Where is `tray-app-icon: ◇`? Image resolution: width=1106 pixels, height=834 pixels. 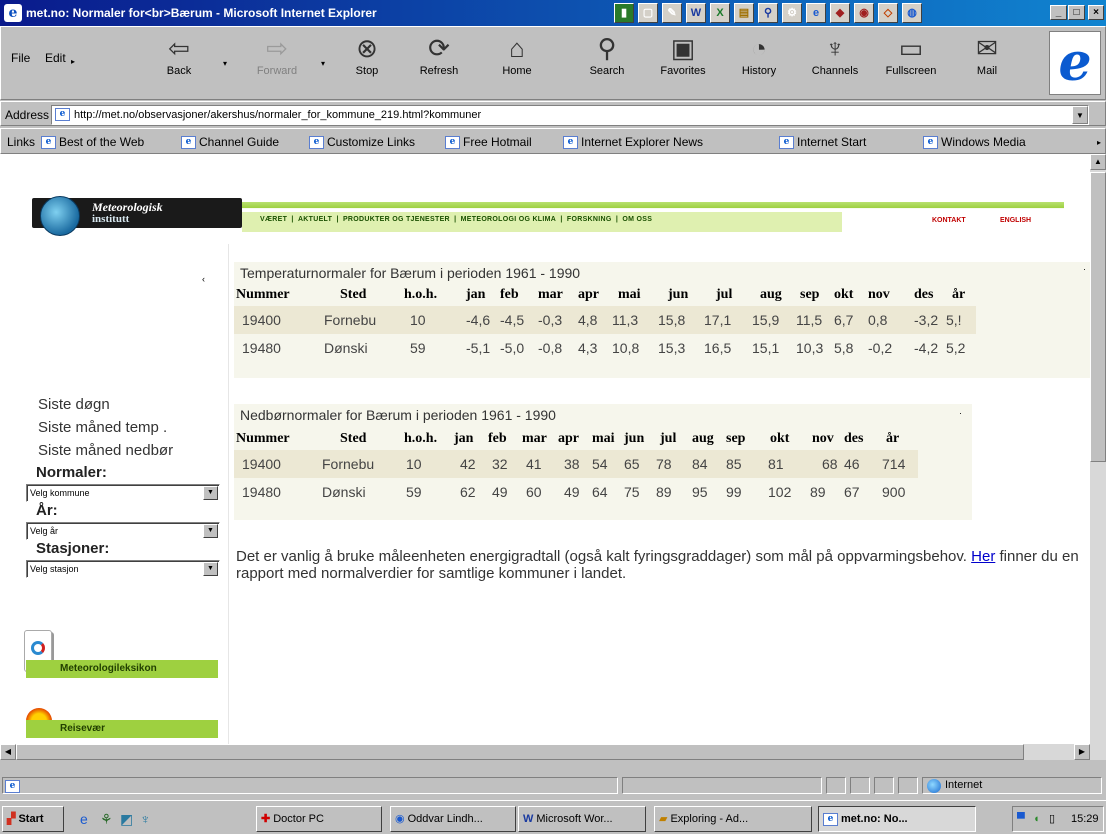
tray-app-icon: ◇ is located at coordinates (888, 13).